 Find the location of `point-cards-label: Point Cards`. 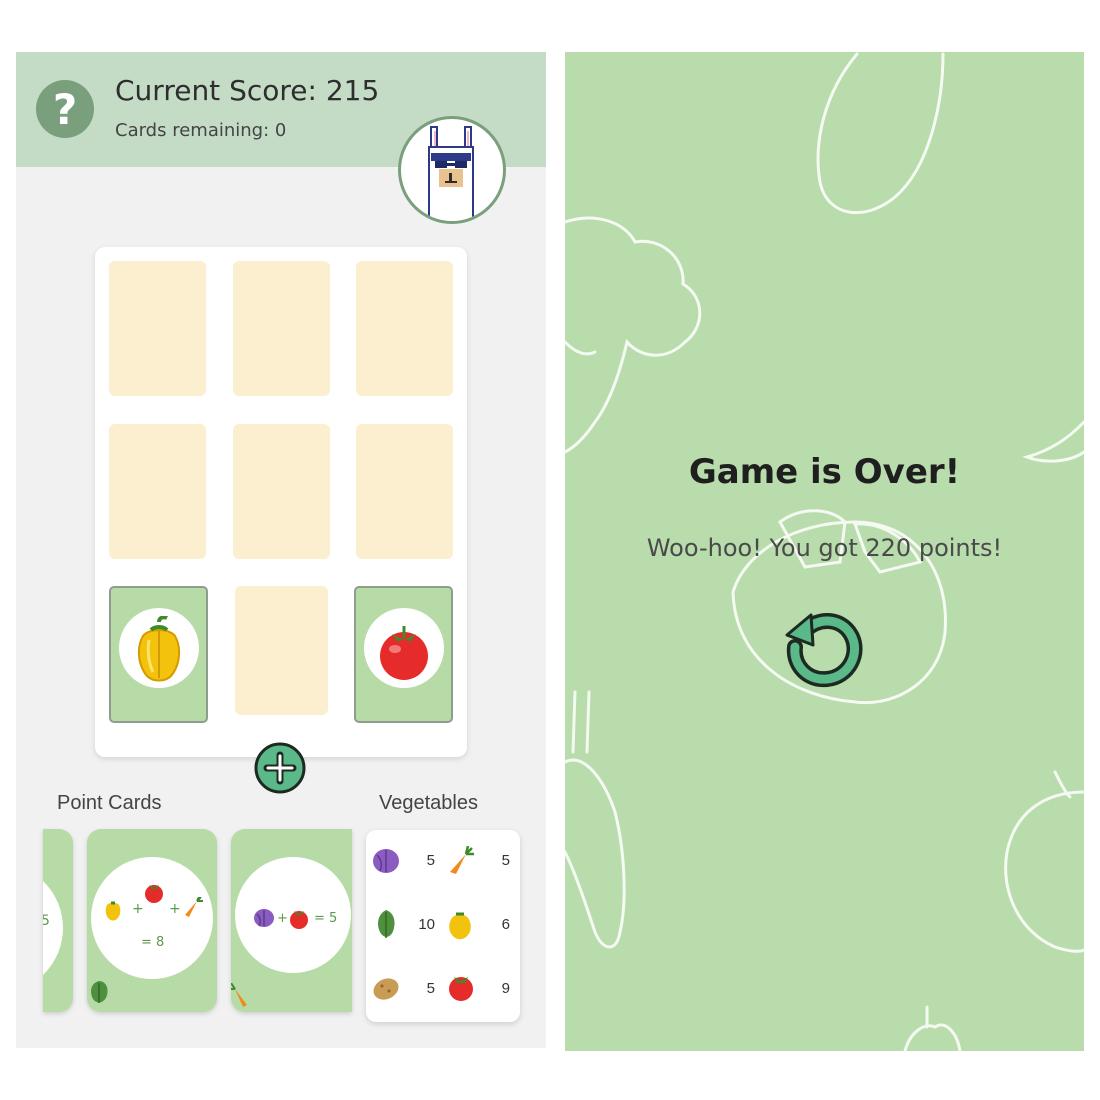

point-cards-label: Point Cards is located at coordinates (109, 803).